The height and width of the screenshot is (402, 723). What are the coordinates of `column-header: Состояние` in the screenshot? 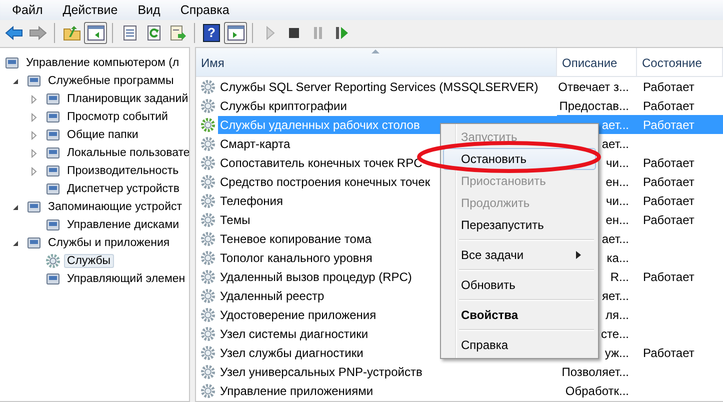 It's located at (680, 62).